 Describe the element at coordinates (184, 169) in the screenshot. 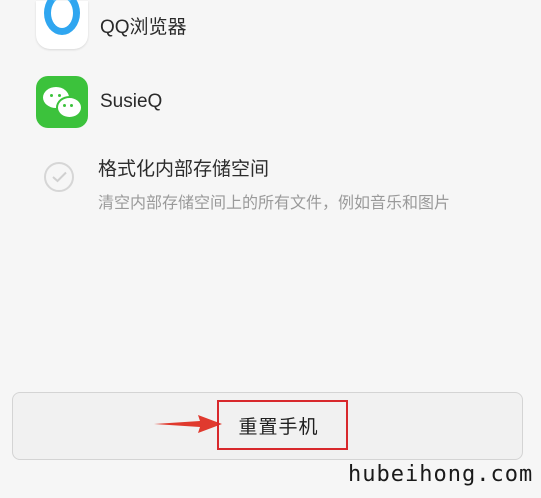

I see `format-storage-title: 格式化内部存储空间` at that location.